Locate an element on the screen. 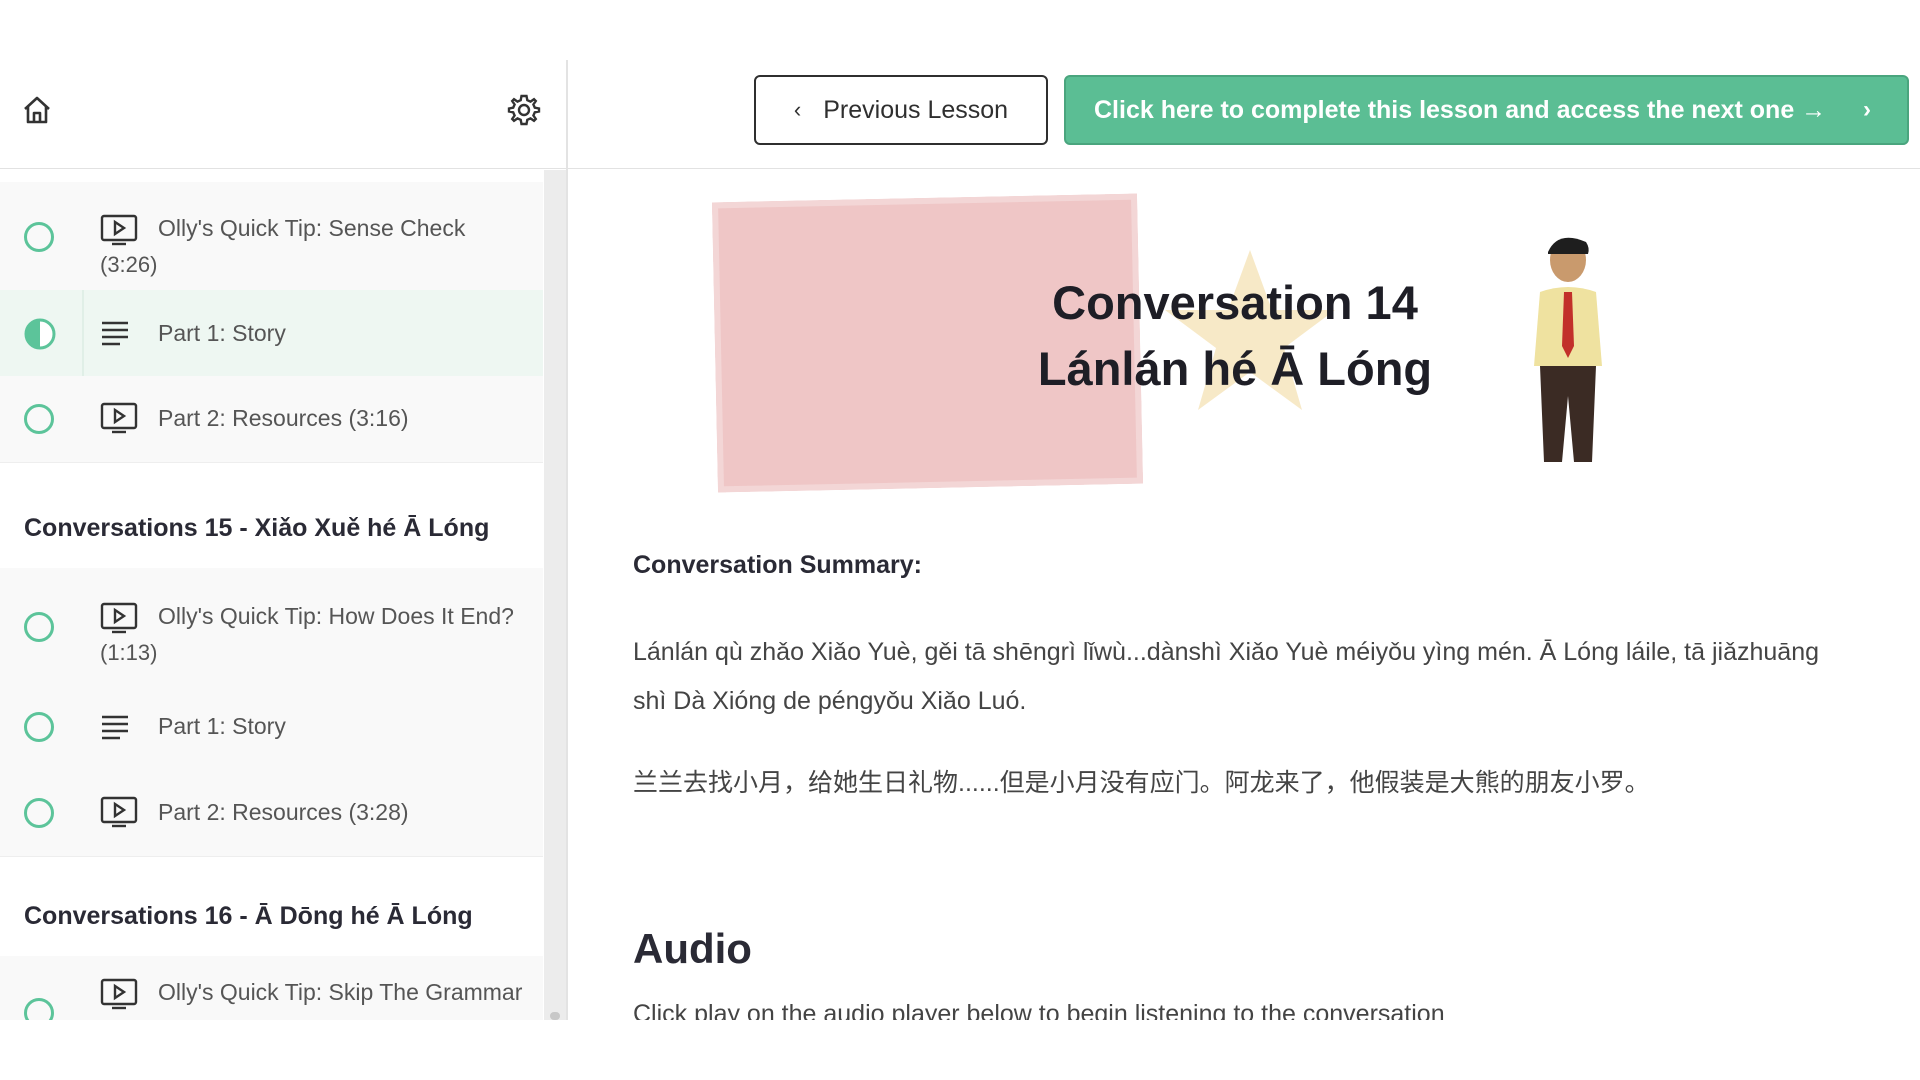  lesson-label: Part 2: Resources (3:28) is located at coordinates (283, 812).